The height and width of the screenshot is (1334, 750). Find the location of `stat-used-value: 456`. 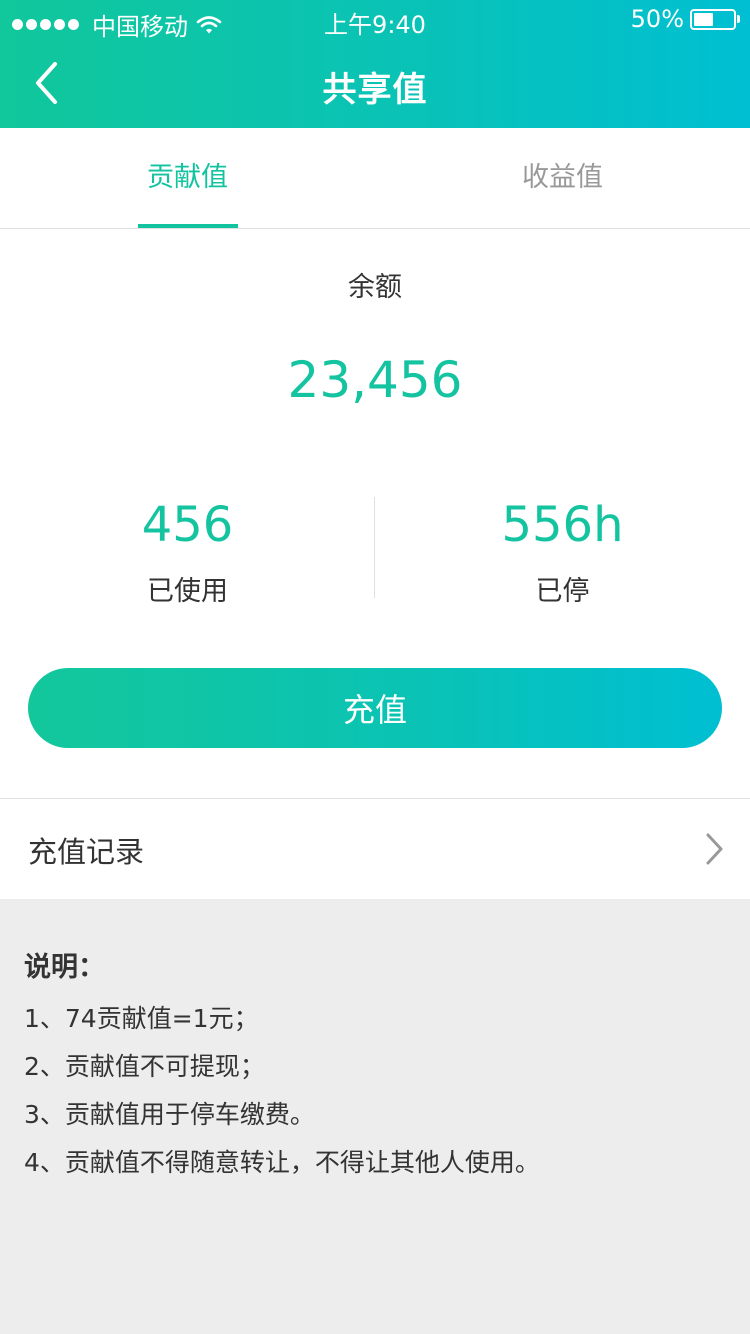

stat-used-value: 456 is located at coordinates (187, 525).